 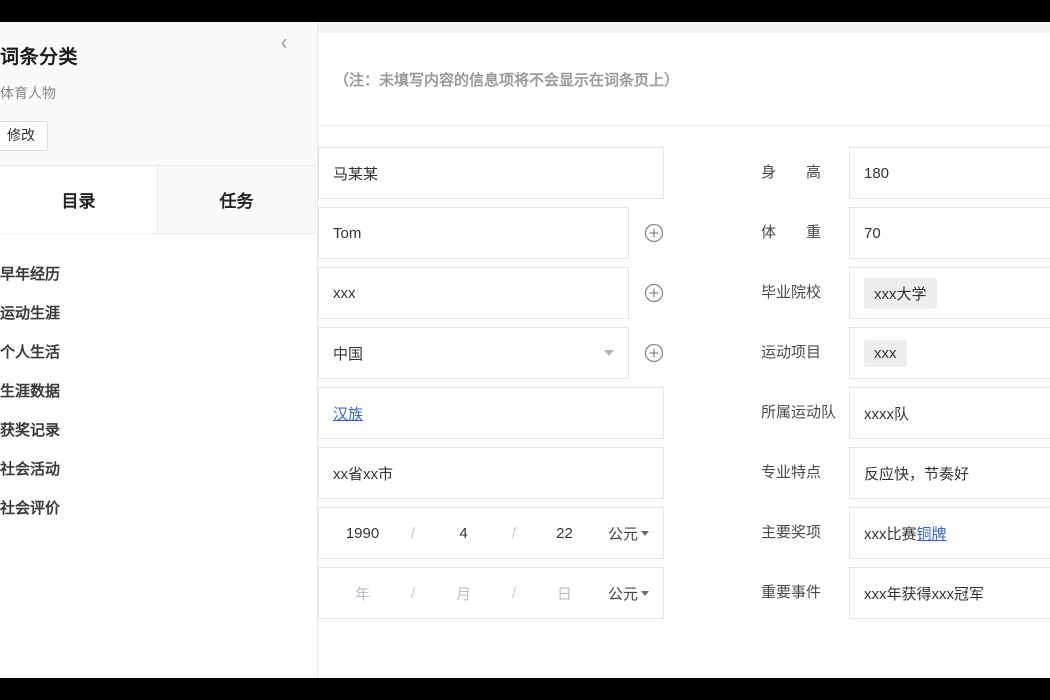 I want to click on tab-catalog: 目录, so click(x=78, y=199).